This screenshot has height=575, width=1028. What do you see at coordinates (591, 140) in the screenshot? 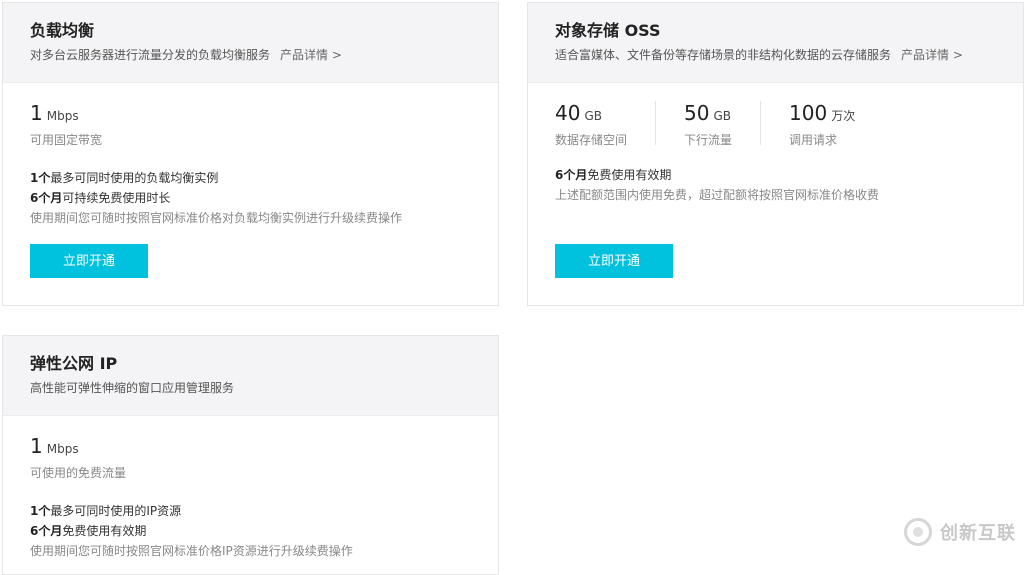
I see `oss-storage-label: 数据存储空间` at bounding box center [591, 140].